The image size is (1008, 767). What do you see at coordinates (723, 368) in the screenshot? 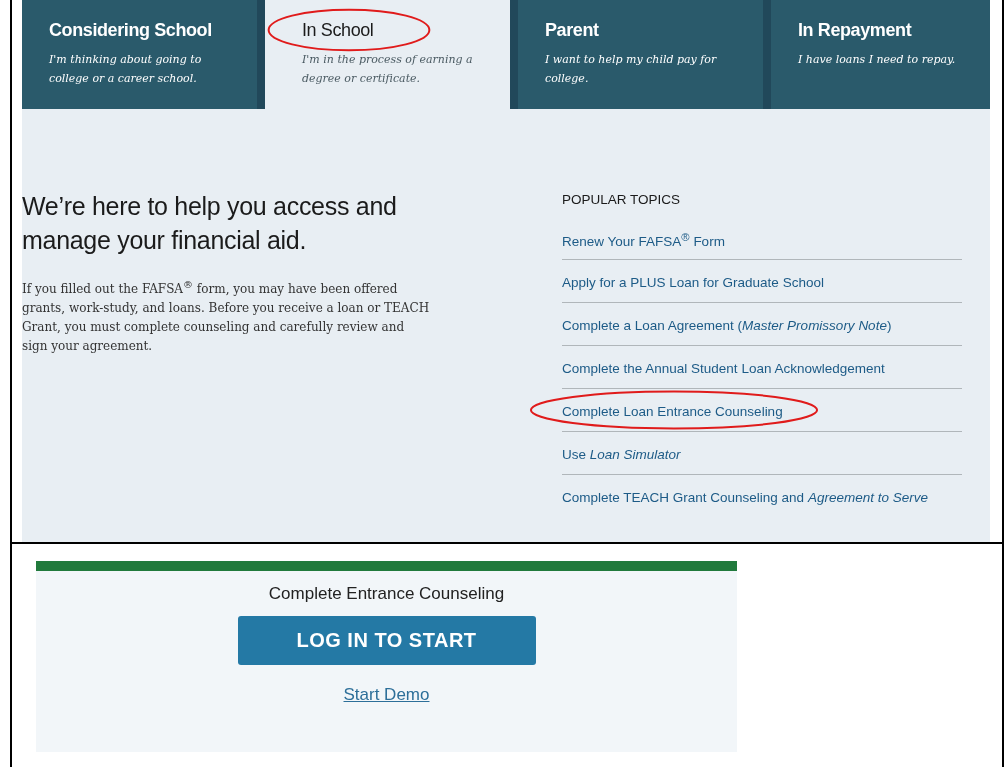
I see `topic-link: Complete the Annual Student Loan Acknowledgement` at bounding box center [723, 368].